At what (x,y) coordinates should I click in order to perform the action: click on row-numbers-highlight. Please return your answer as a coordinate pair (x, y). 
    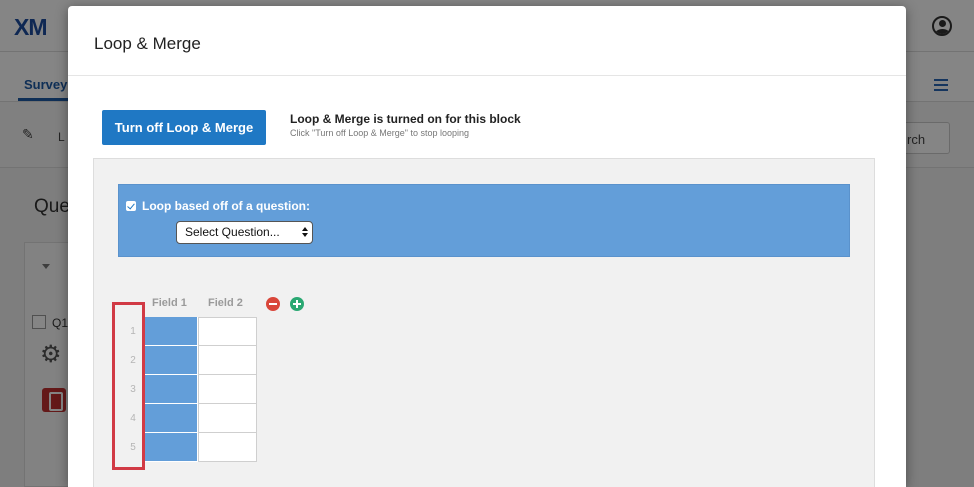
    Looking at the image, I should click on (128, 386).